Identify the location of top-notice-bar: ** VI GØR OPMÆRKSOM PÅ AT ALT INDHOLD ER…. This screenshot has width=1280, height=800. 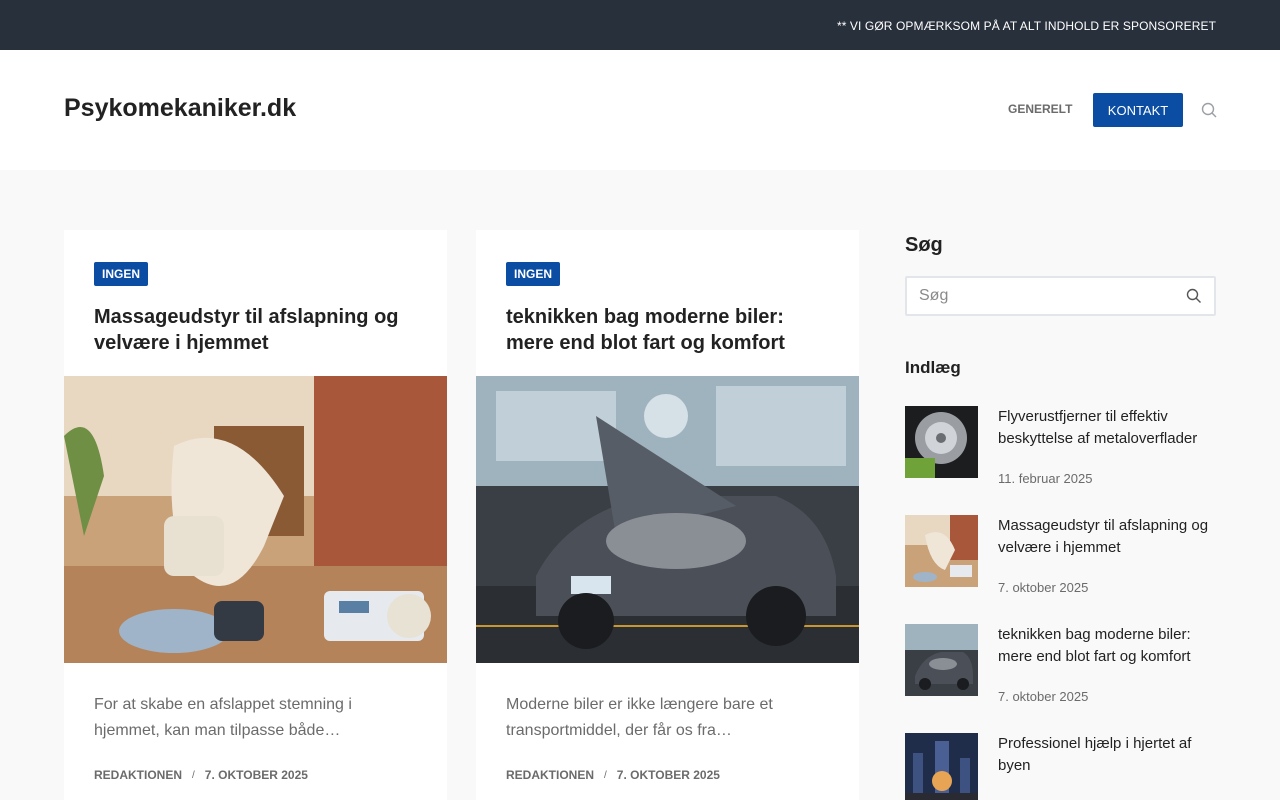
(640, 25).